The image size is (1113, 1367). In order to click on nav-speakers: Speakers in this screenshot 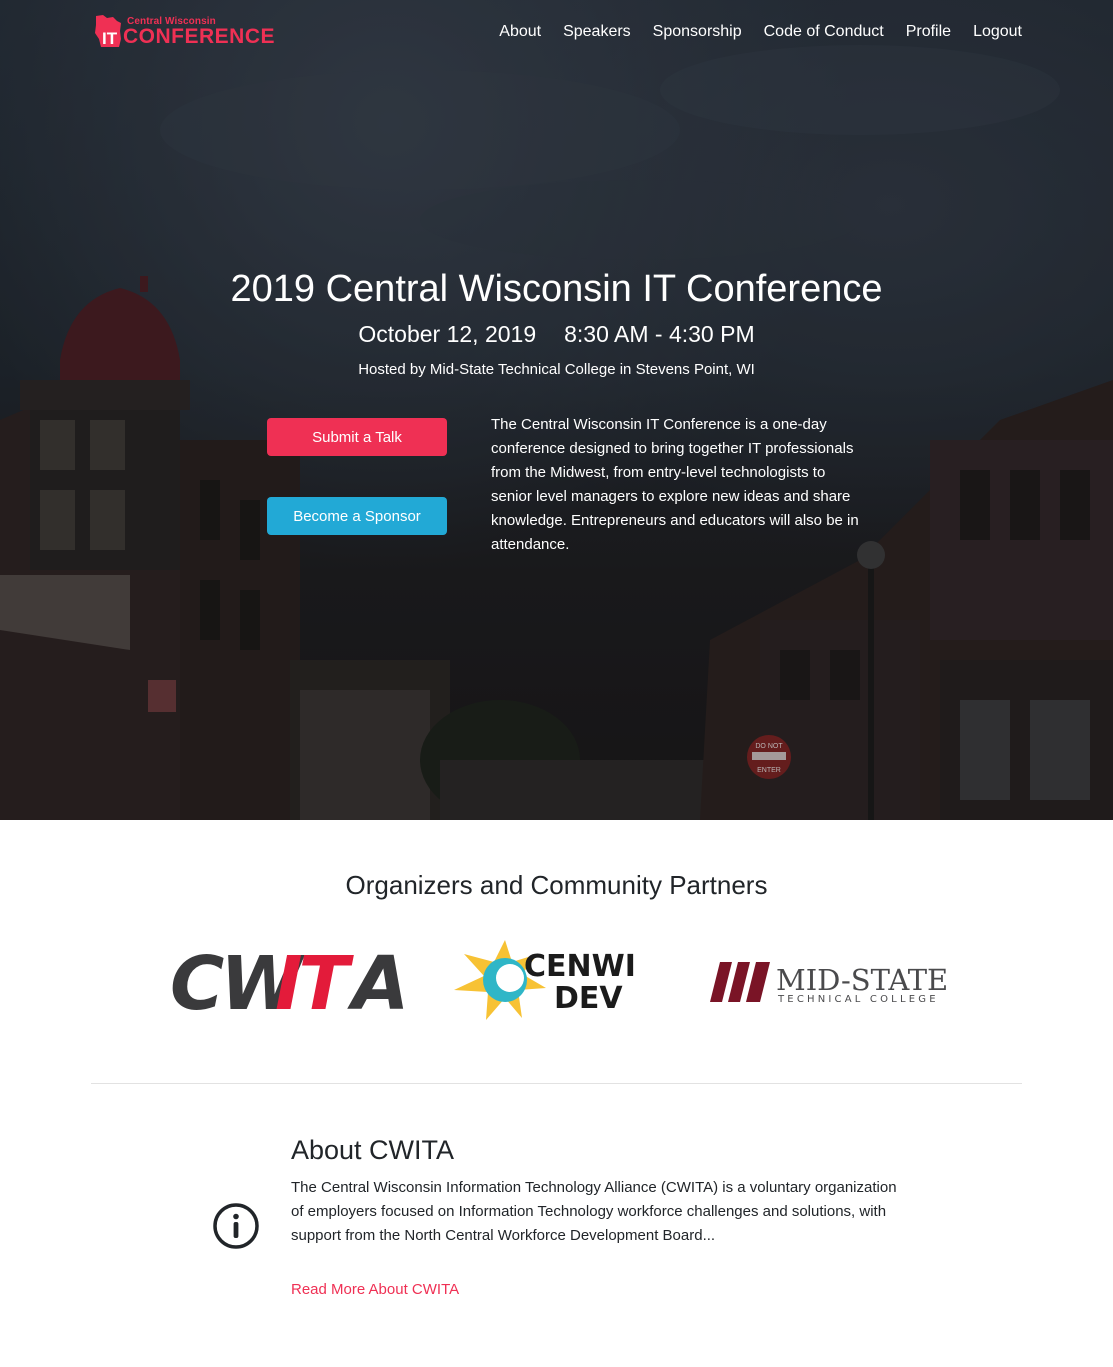, I will do `click(597, 32)`.